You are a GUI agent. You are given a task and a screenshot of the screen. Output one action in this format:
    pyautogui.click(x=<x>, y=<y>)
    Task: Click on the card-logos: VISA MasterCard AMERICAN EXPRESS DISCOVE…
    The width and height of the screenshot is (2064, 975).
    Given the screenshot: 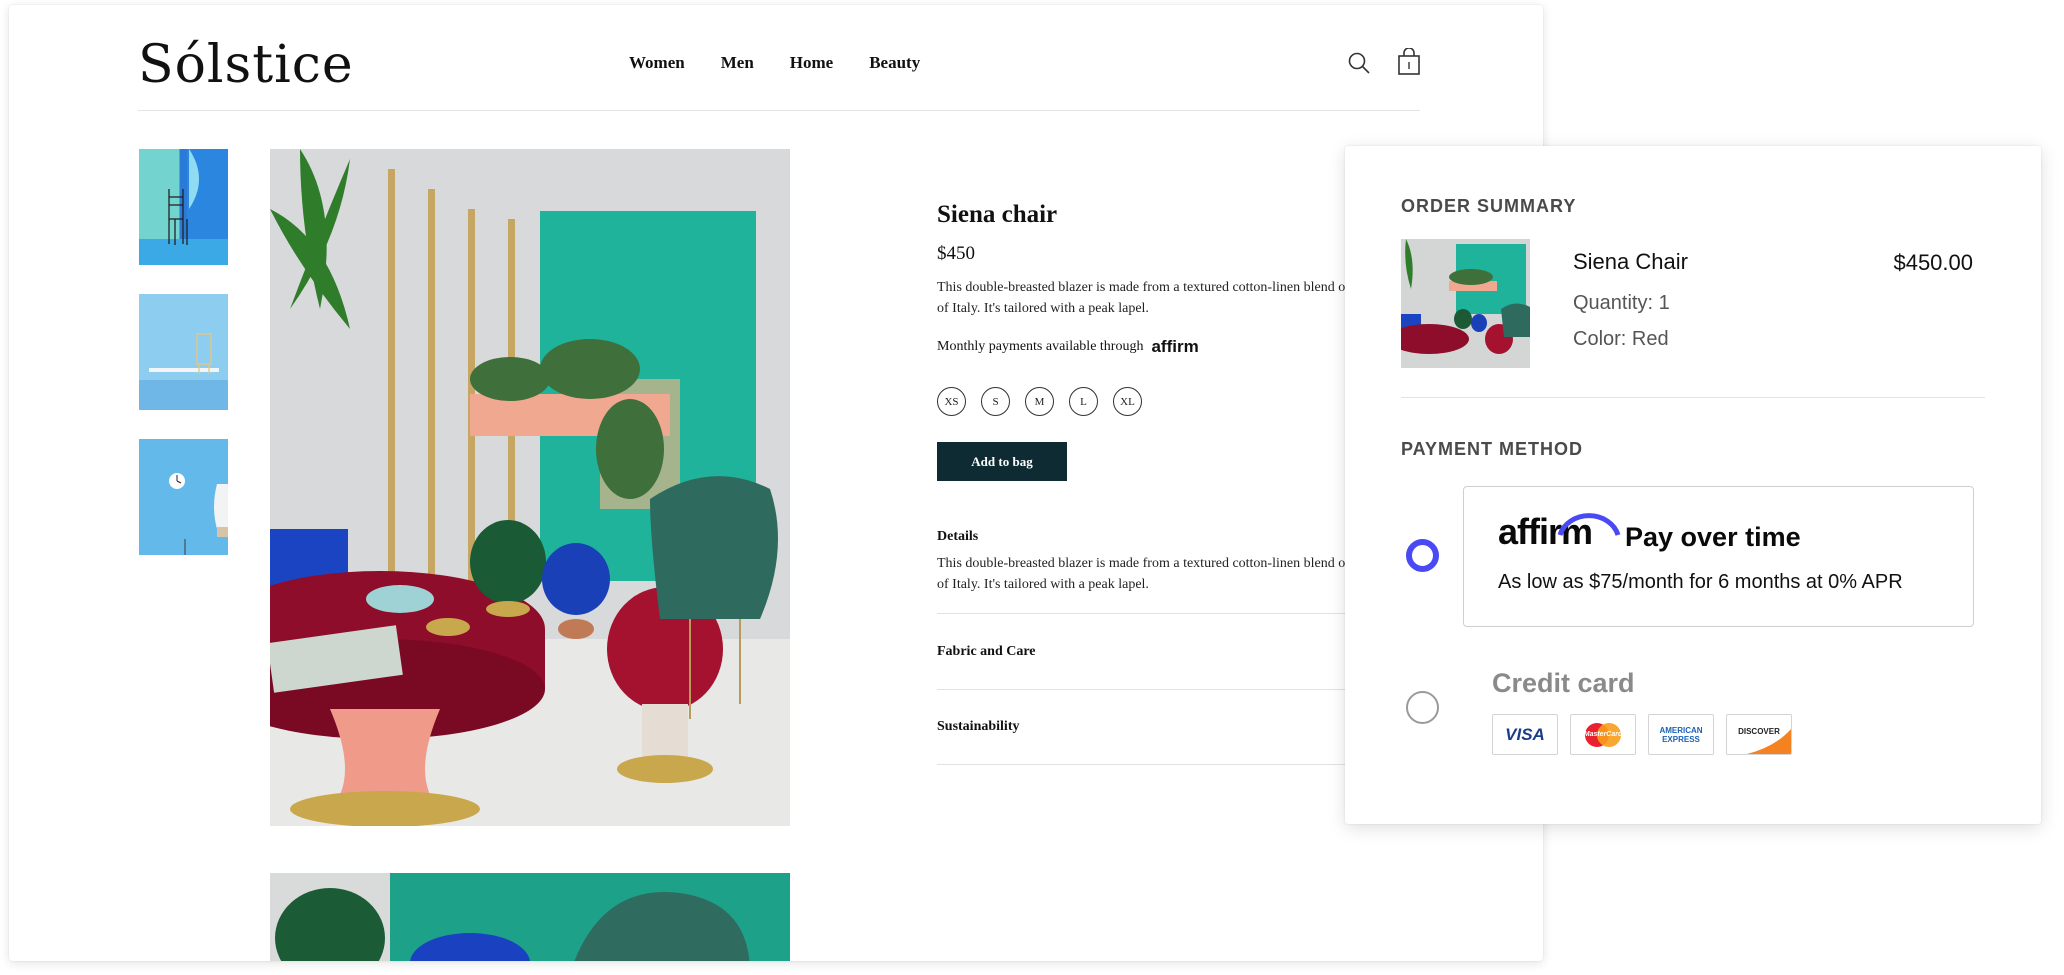 What is the action you would take?
    pyautogui.click(x=1642, y=734)
    